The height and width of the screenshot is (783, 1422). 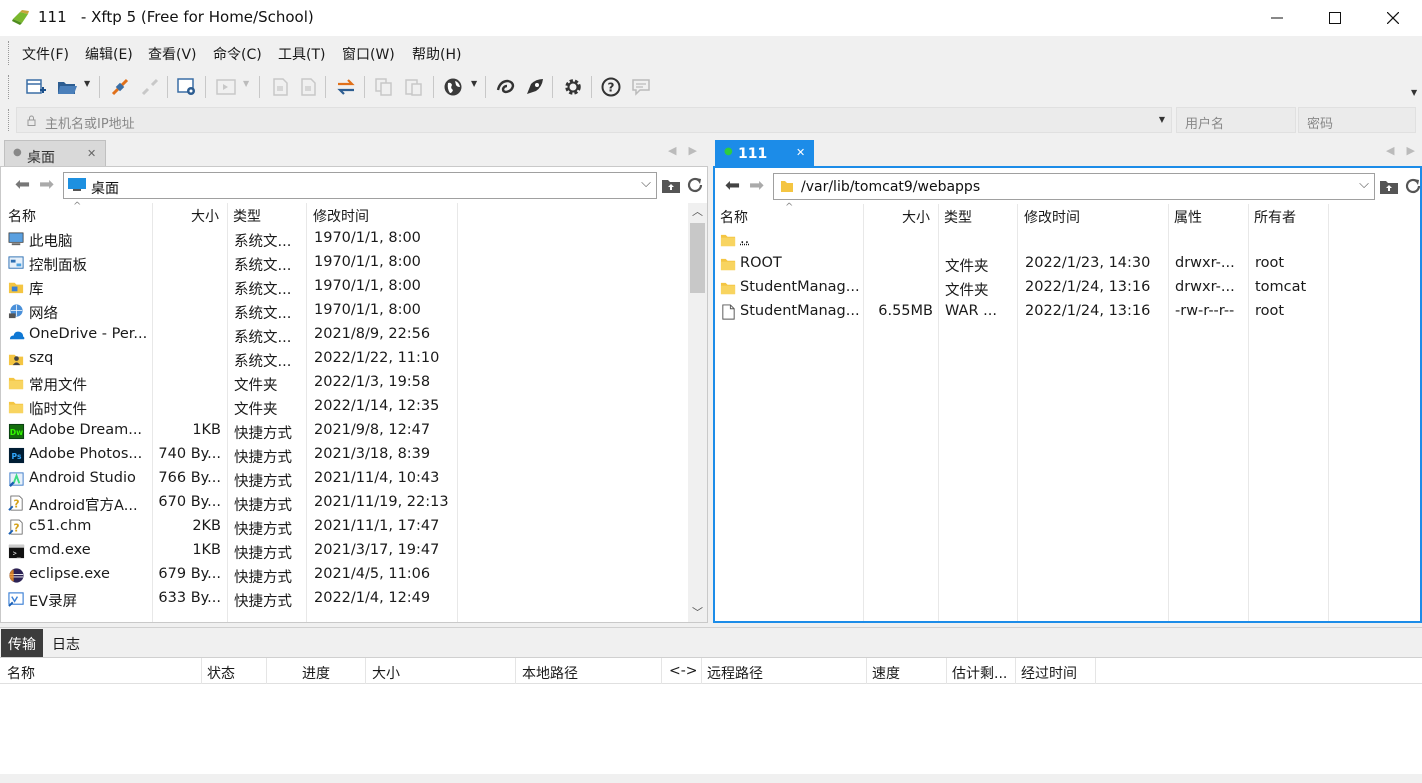 What do you see at coordinates (345, 431) in the screenshot?
I see `local-file-row: Dw Adobe Dream... 1KB 快捷方式 2021/9/8, 12:47` at bounding box center [345, 431].